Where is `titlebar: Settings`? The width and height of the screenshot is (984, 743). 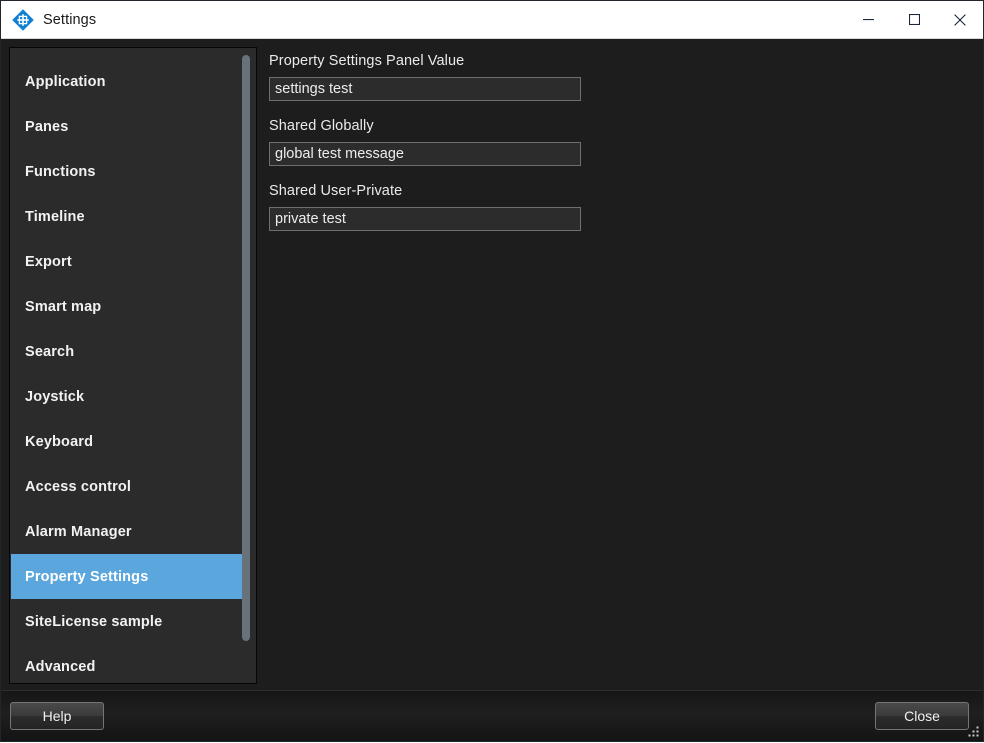 titlebar: Settings is located at coordinates (492, 20).